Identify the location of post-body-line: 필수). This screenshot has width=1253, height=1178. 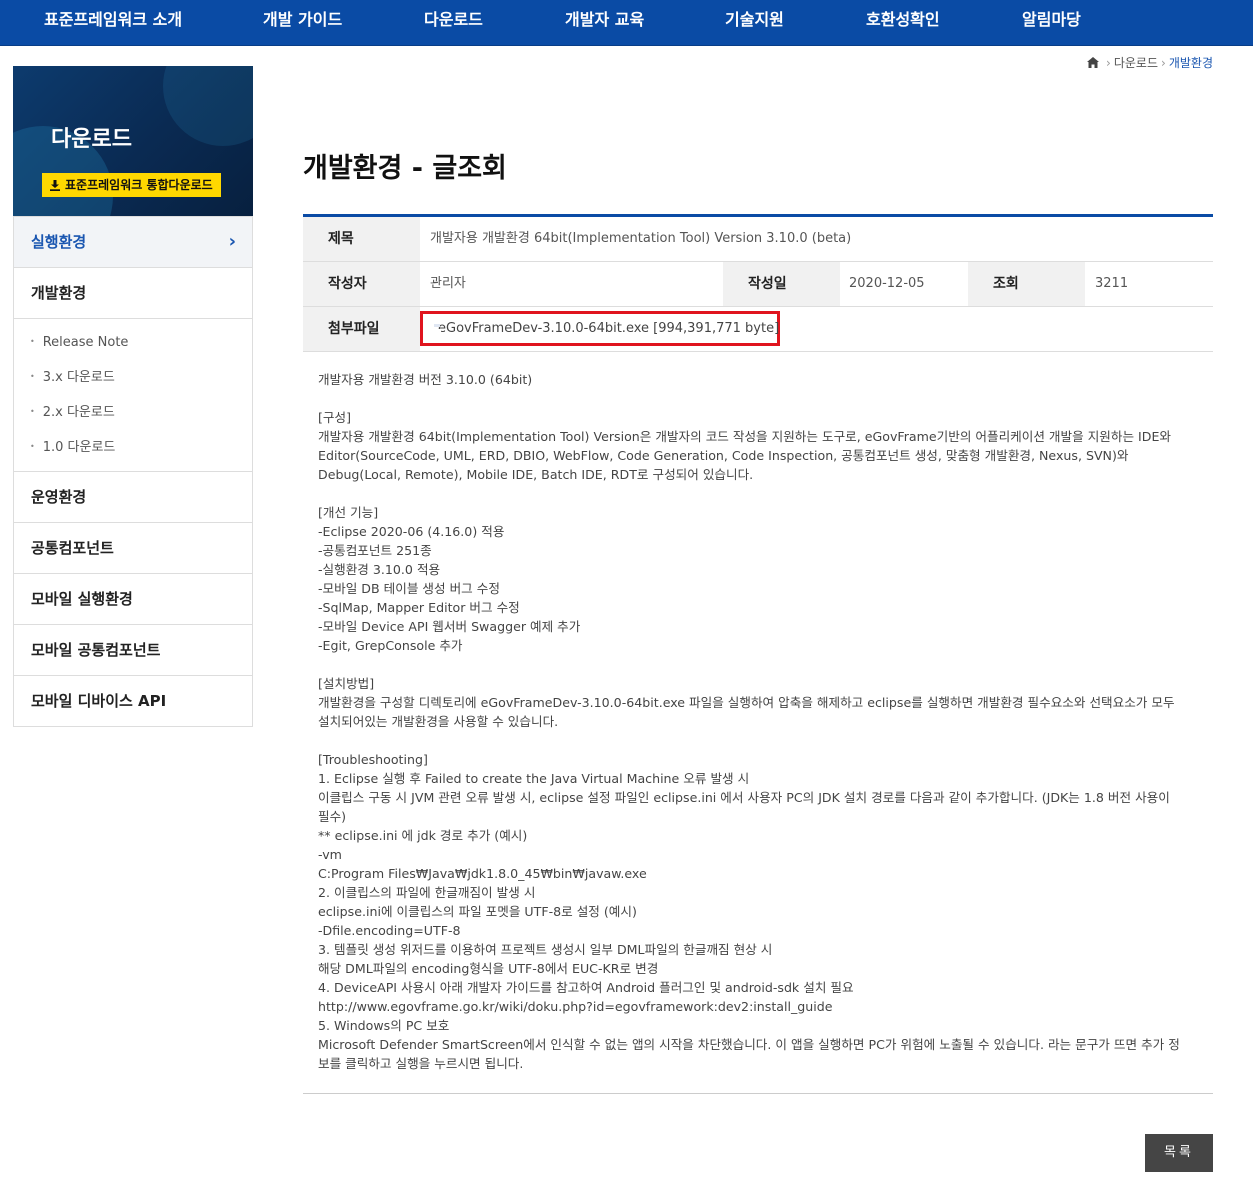
(332, 816).